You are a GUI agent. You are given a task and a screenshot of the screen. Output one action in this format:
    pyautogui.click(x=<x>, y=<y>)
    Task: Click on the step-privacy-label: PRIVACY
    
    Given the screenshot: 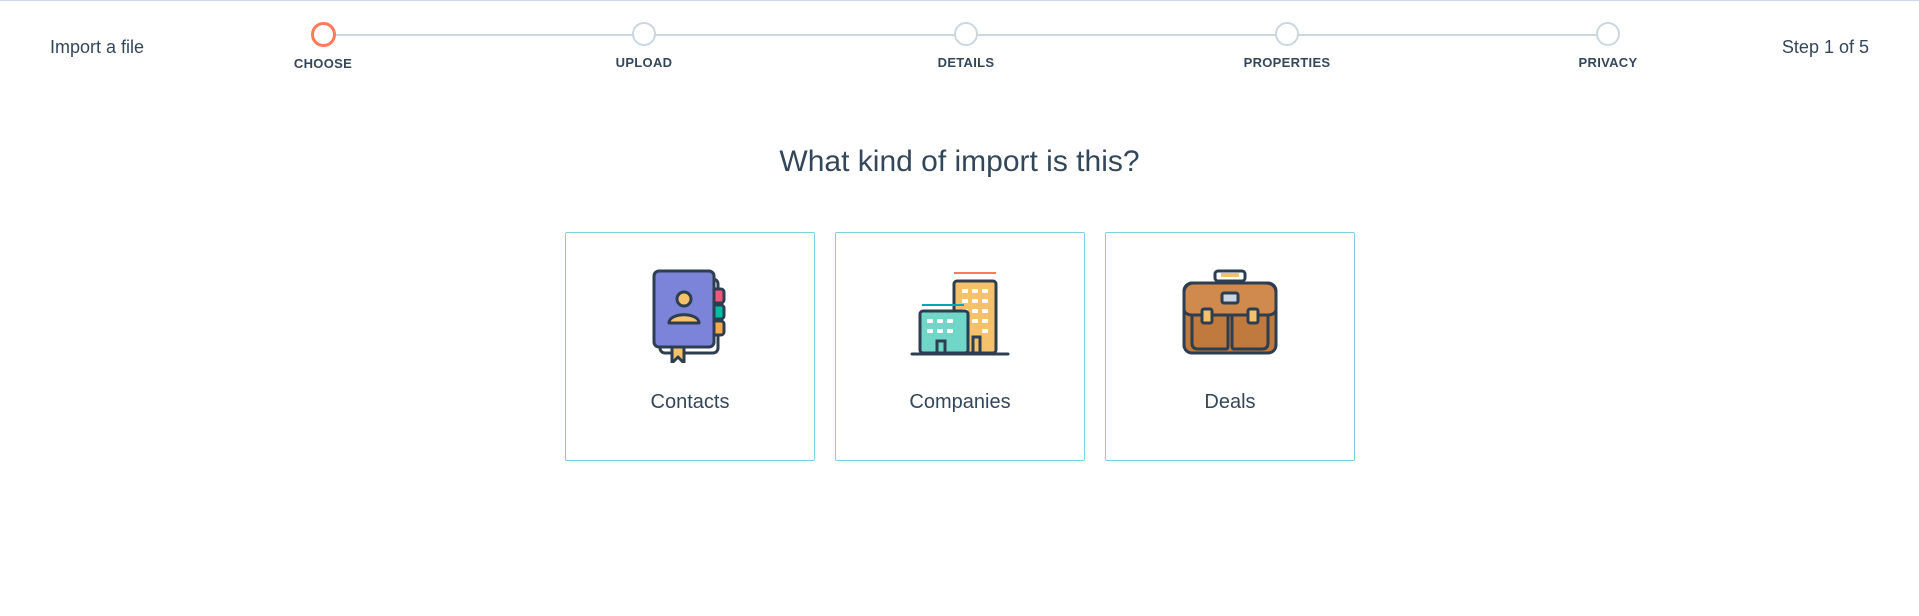 What is the action you would take?
    pyautogui.click(x=1608, y=62)
    